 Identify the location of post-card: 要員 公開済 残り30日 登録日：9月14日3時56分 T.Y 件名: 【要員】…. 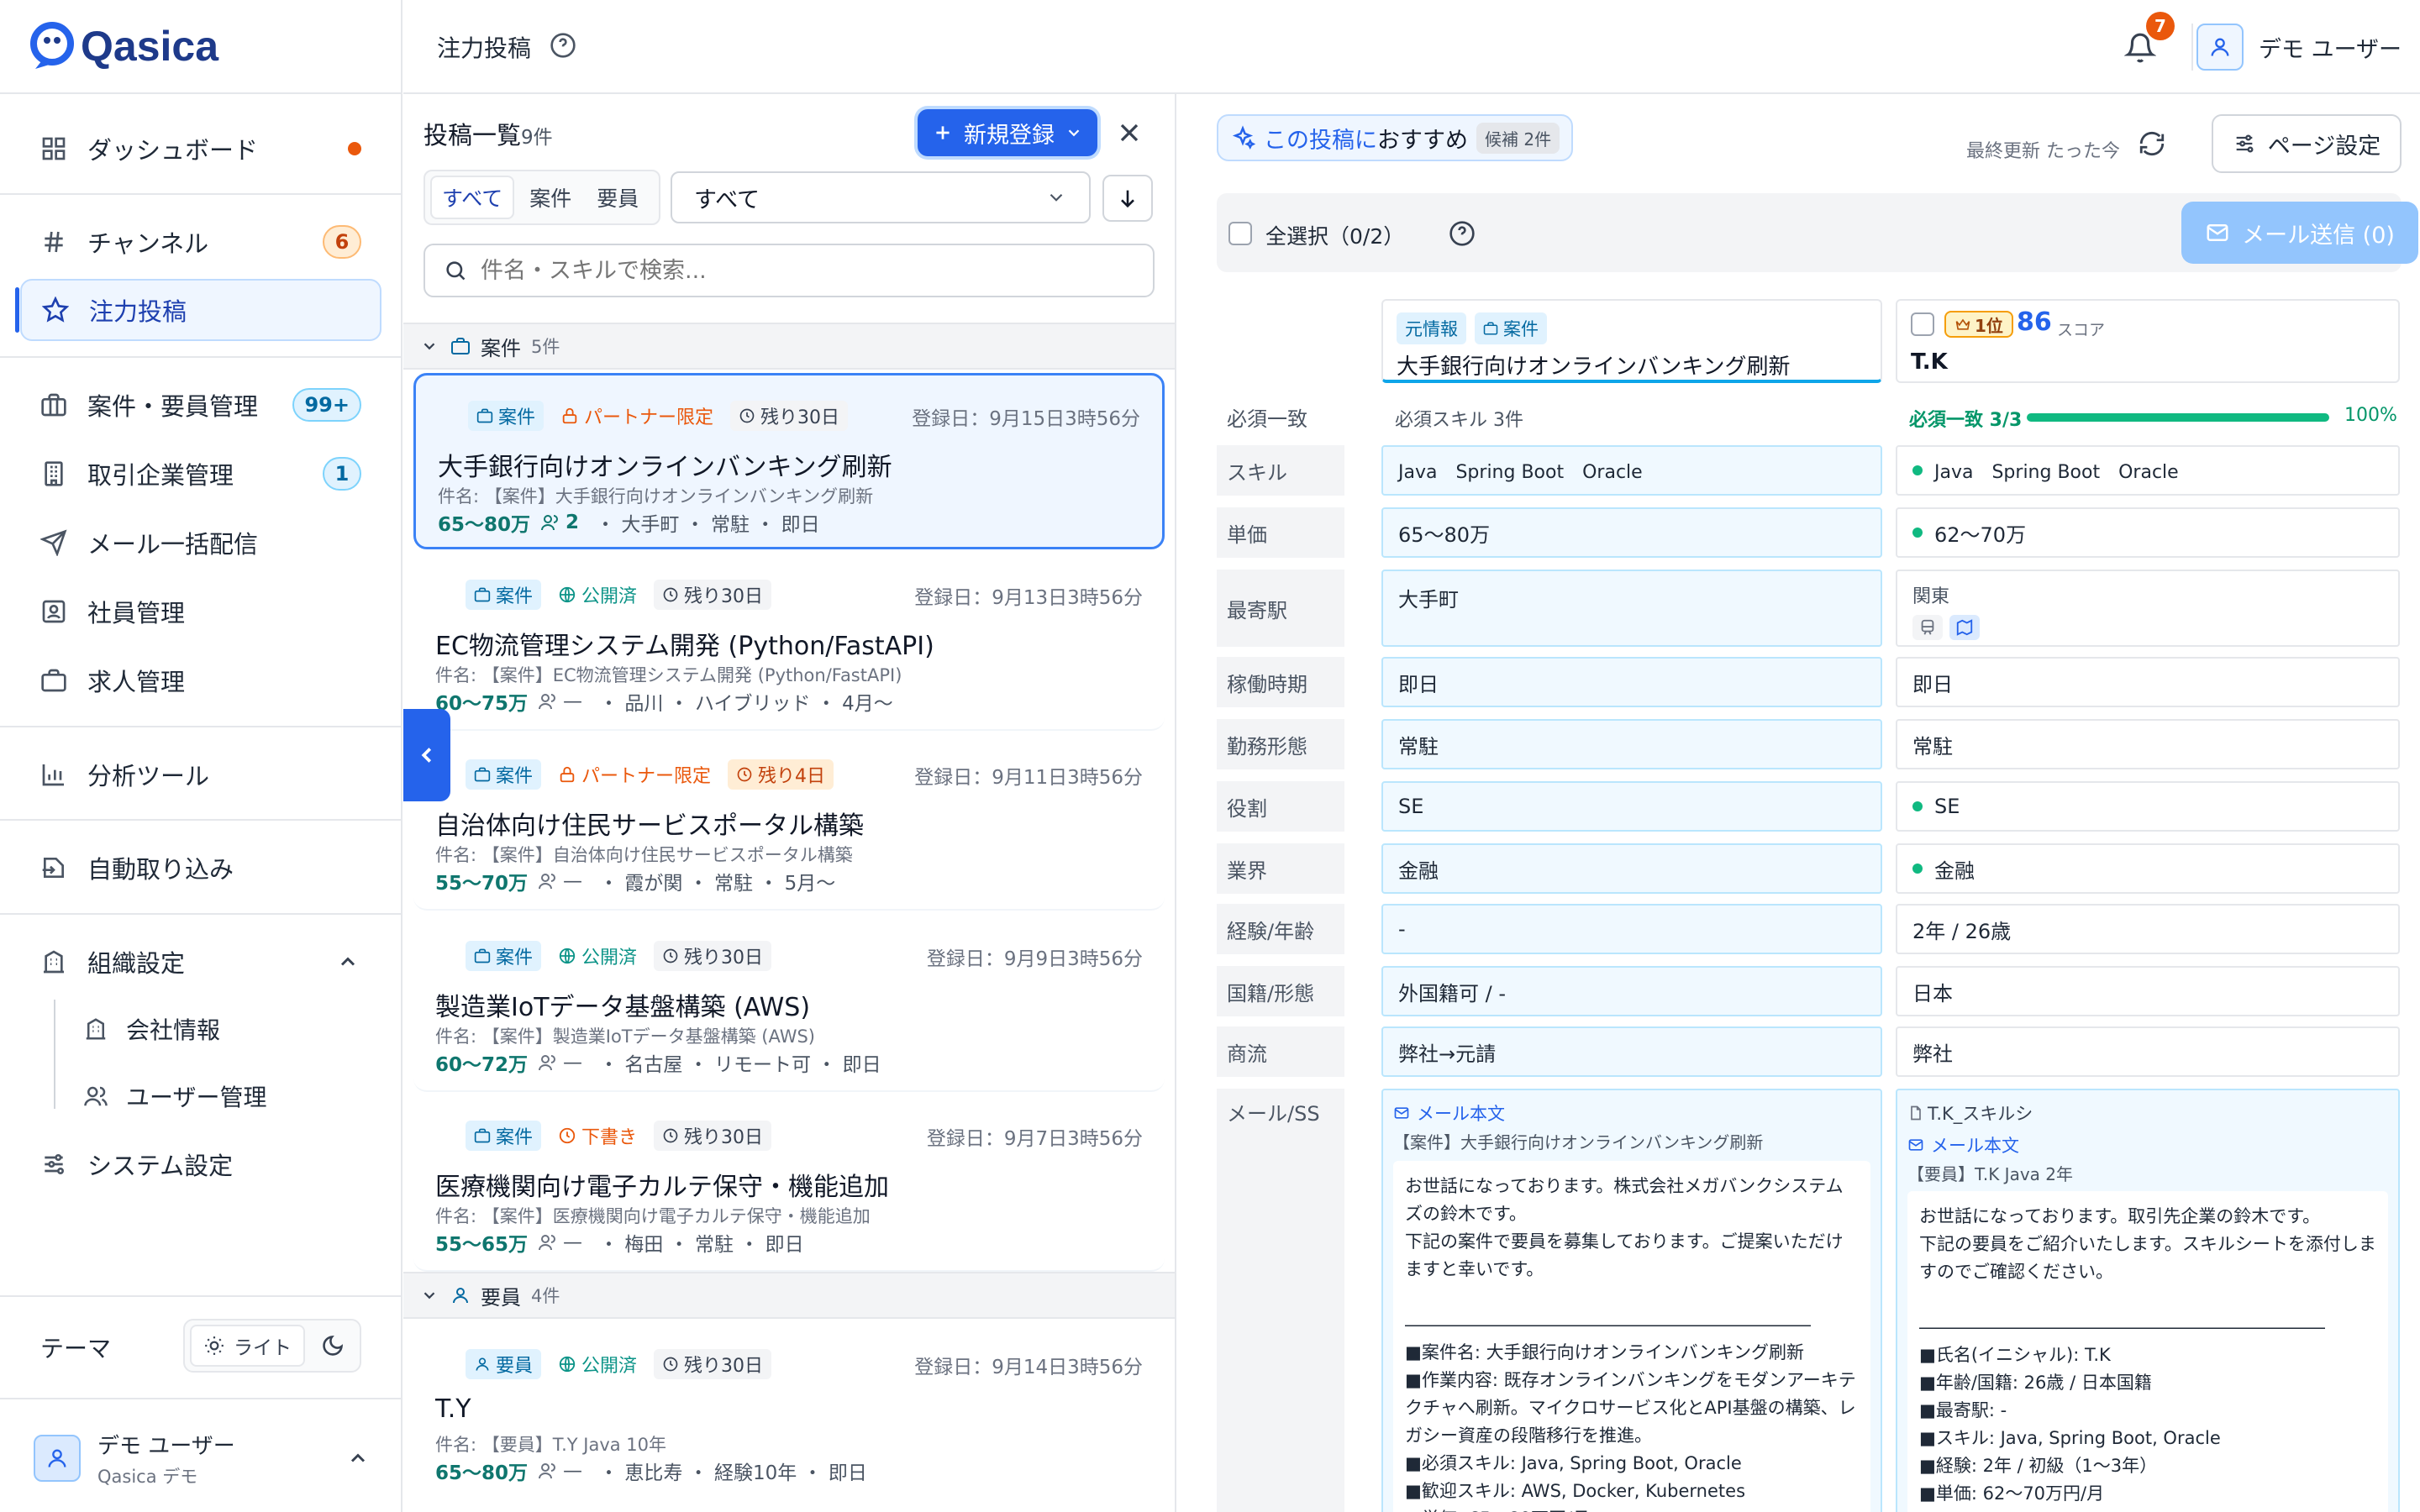
(789, 1412).